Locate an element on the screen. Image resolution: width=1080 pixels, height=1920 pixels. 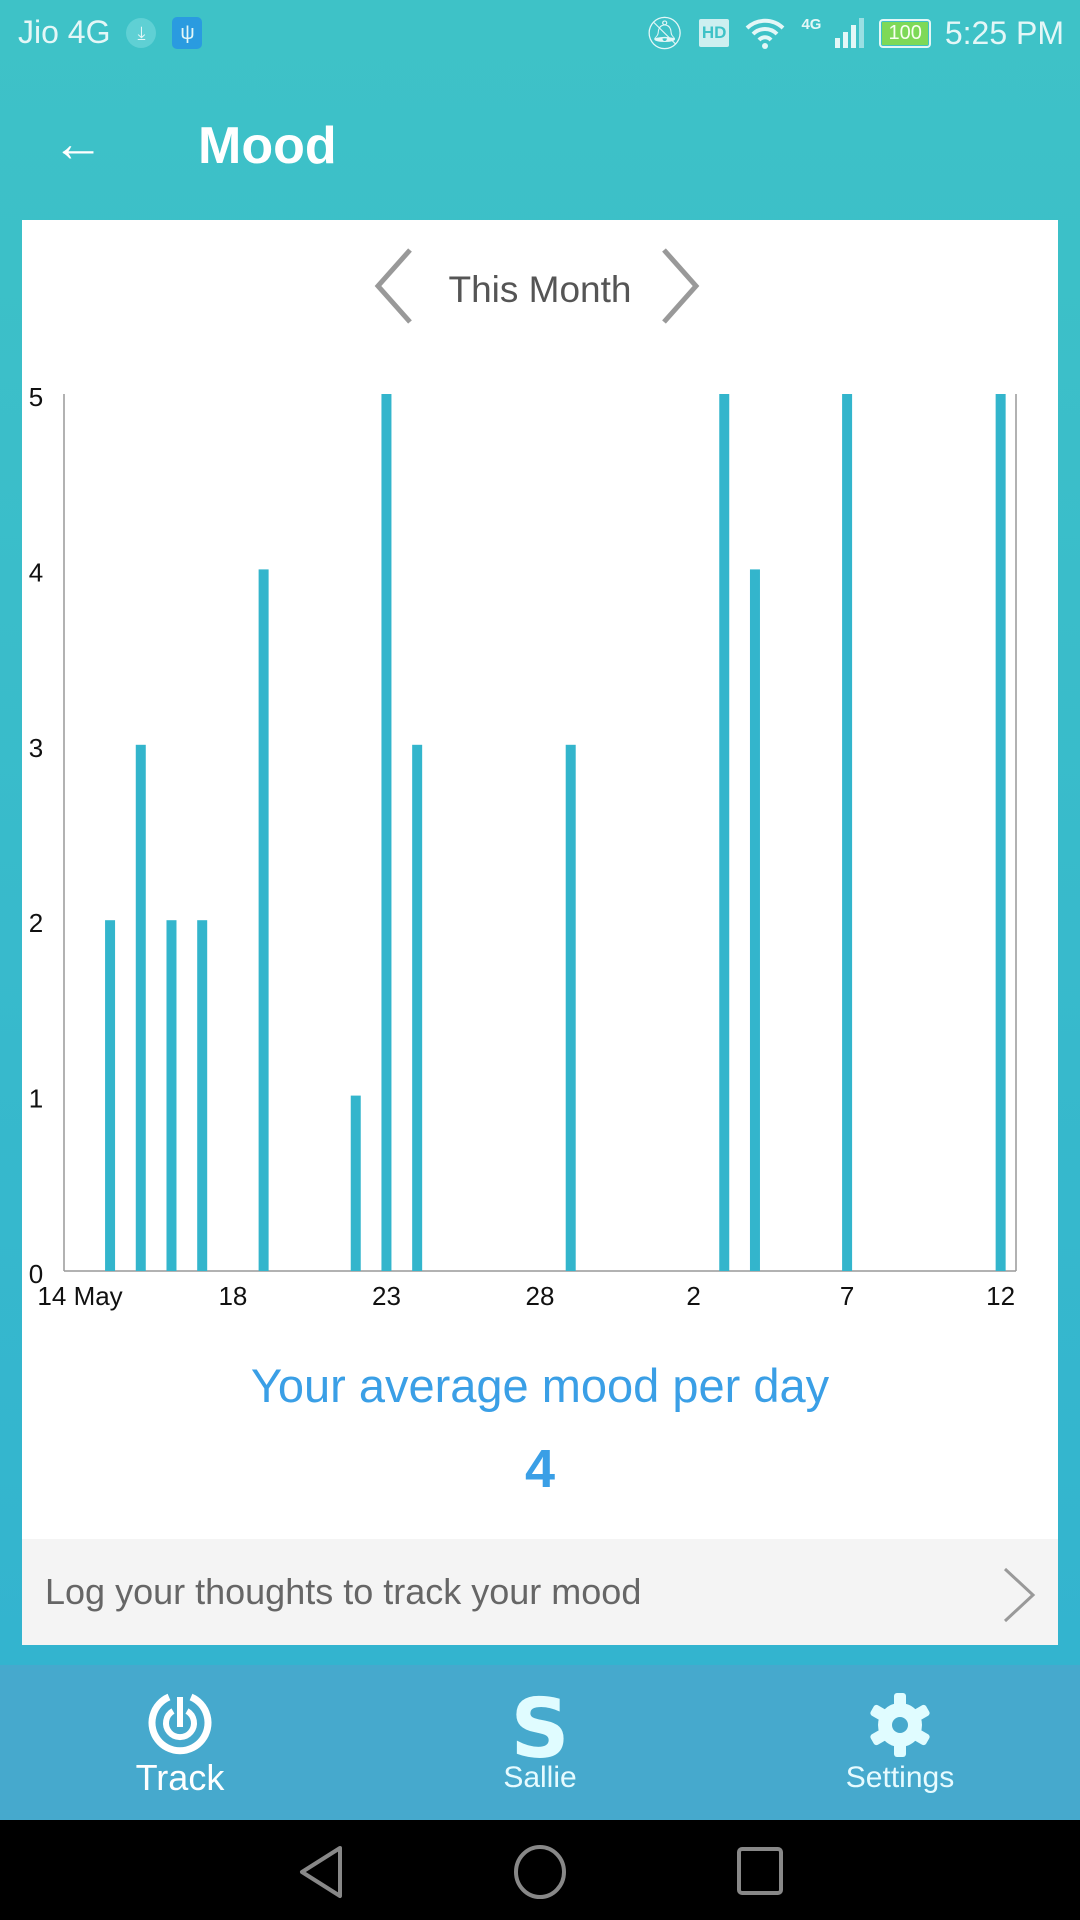
battery-icon: 100 is located at coordinates (905, 33).